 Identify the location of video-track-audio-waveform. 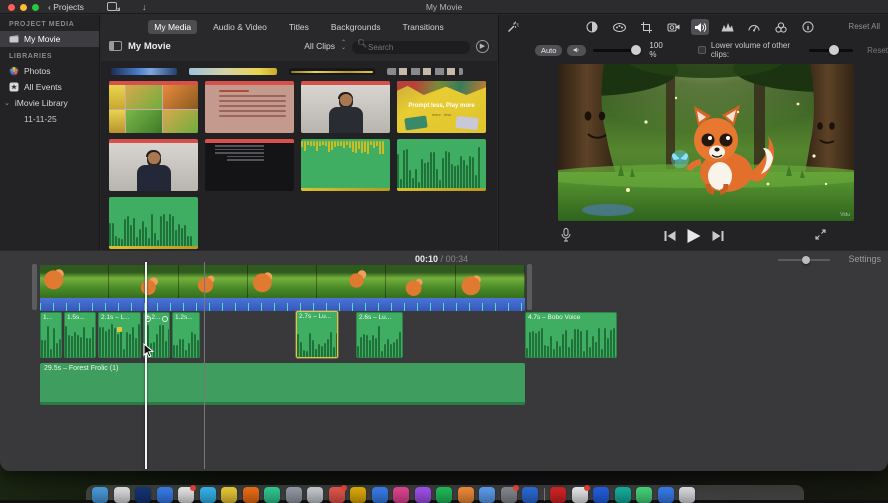
(282, 304).